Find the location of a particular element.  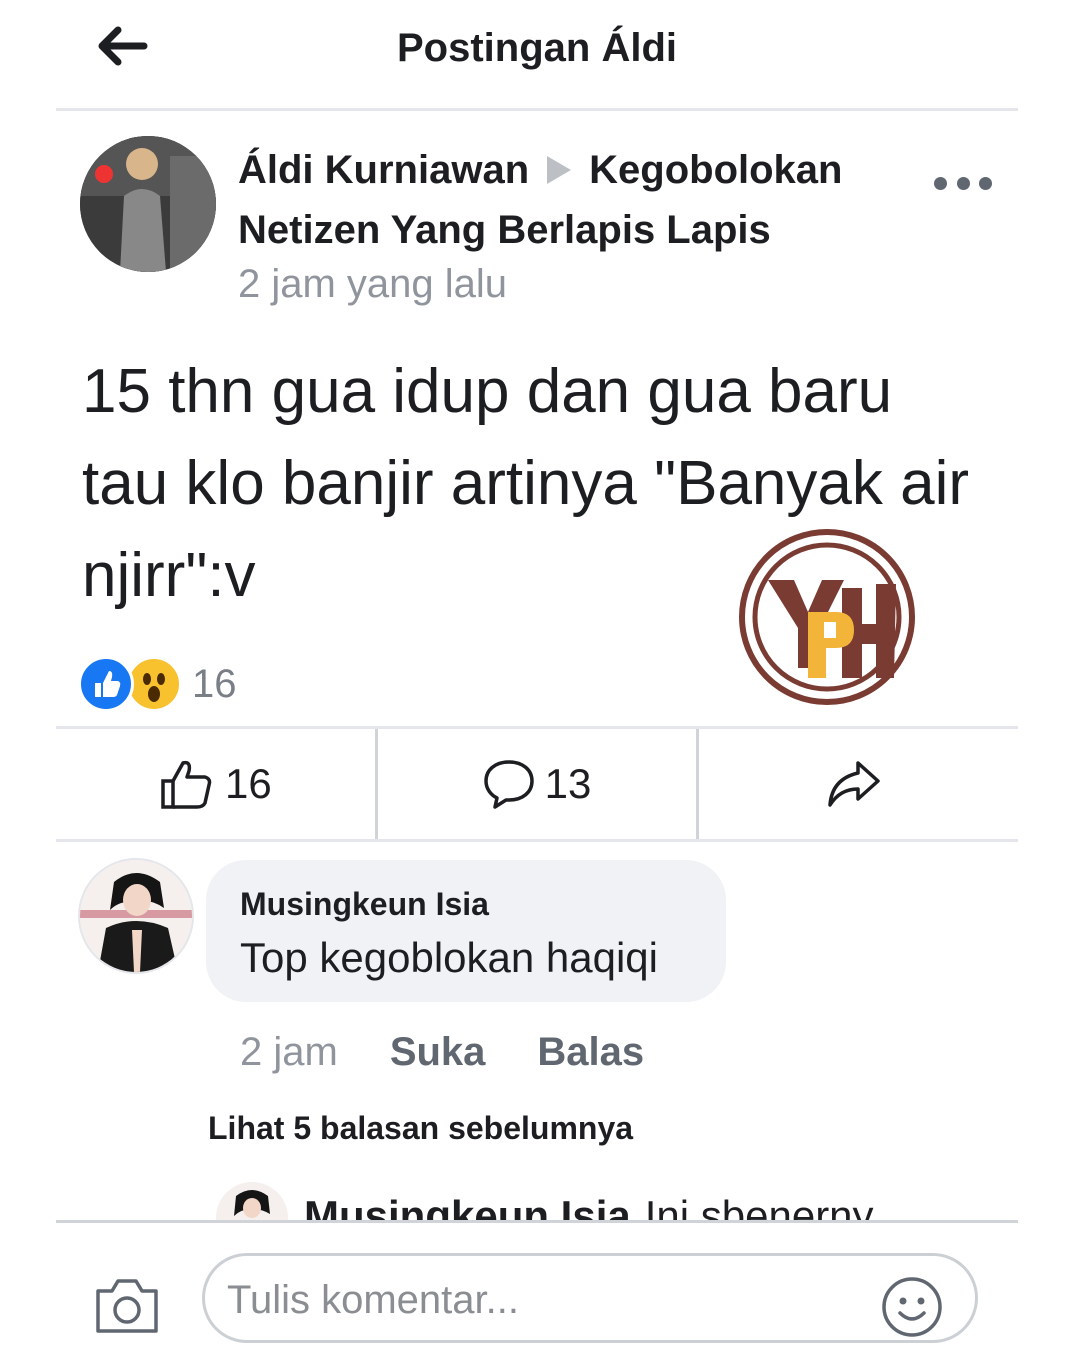

wow-reaction-icon is located at coordinates (154, 684).